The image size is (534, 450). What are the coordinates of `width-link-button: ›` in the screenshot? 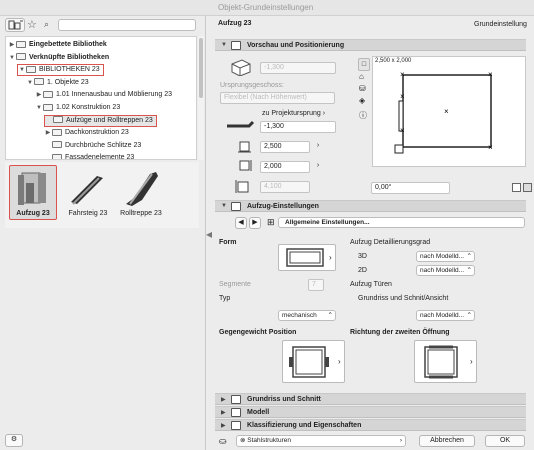 It's located at (318, 147).